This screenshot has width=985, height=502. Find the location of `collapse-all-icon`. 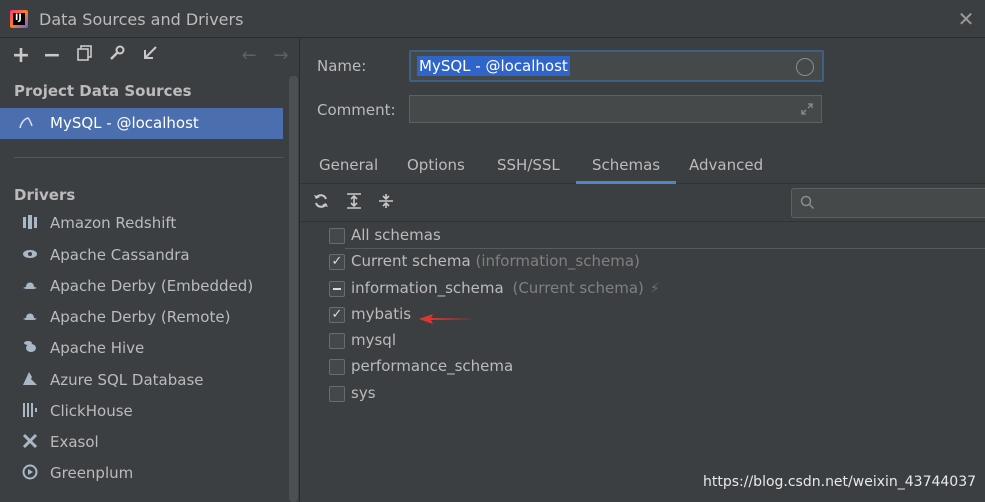

collapse-all-icon is located at coordinates (386, 203).